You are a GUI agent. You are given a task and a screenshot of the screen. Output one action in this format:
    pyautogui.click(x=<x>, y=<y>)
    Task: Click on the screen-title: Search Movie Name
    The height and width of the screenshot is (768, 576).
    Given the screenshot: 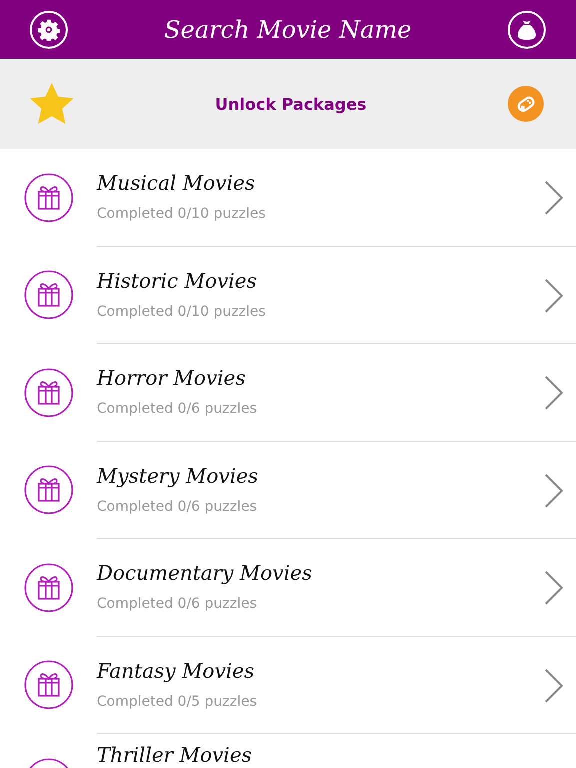 What is the action you would take?
    pyautogui.click(x=288, y=30)
    